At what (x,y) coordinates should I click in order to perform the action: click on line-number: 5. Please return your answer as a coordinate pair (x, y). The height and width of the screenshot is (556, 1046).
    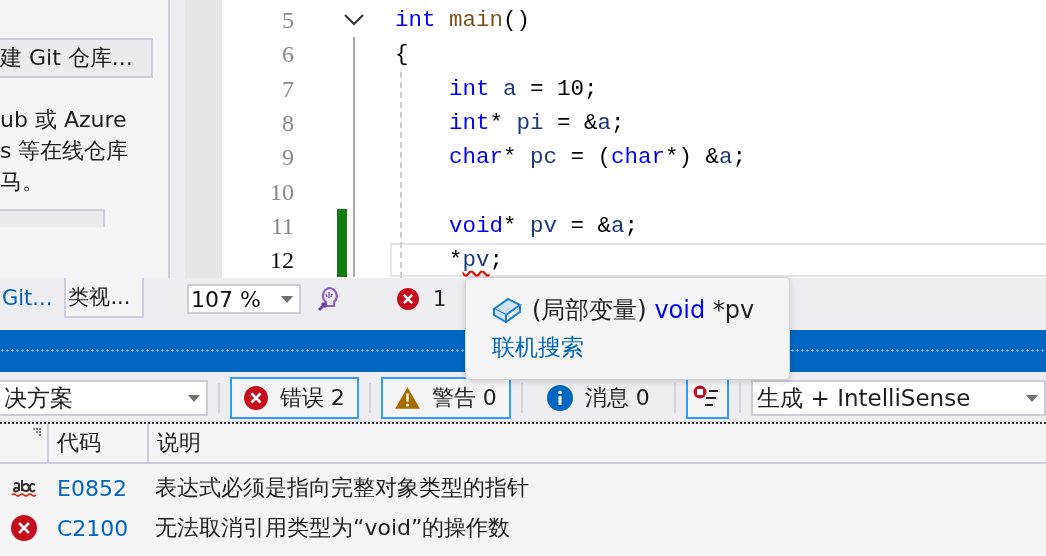
    Looking at the image, I should click on (288, 21).